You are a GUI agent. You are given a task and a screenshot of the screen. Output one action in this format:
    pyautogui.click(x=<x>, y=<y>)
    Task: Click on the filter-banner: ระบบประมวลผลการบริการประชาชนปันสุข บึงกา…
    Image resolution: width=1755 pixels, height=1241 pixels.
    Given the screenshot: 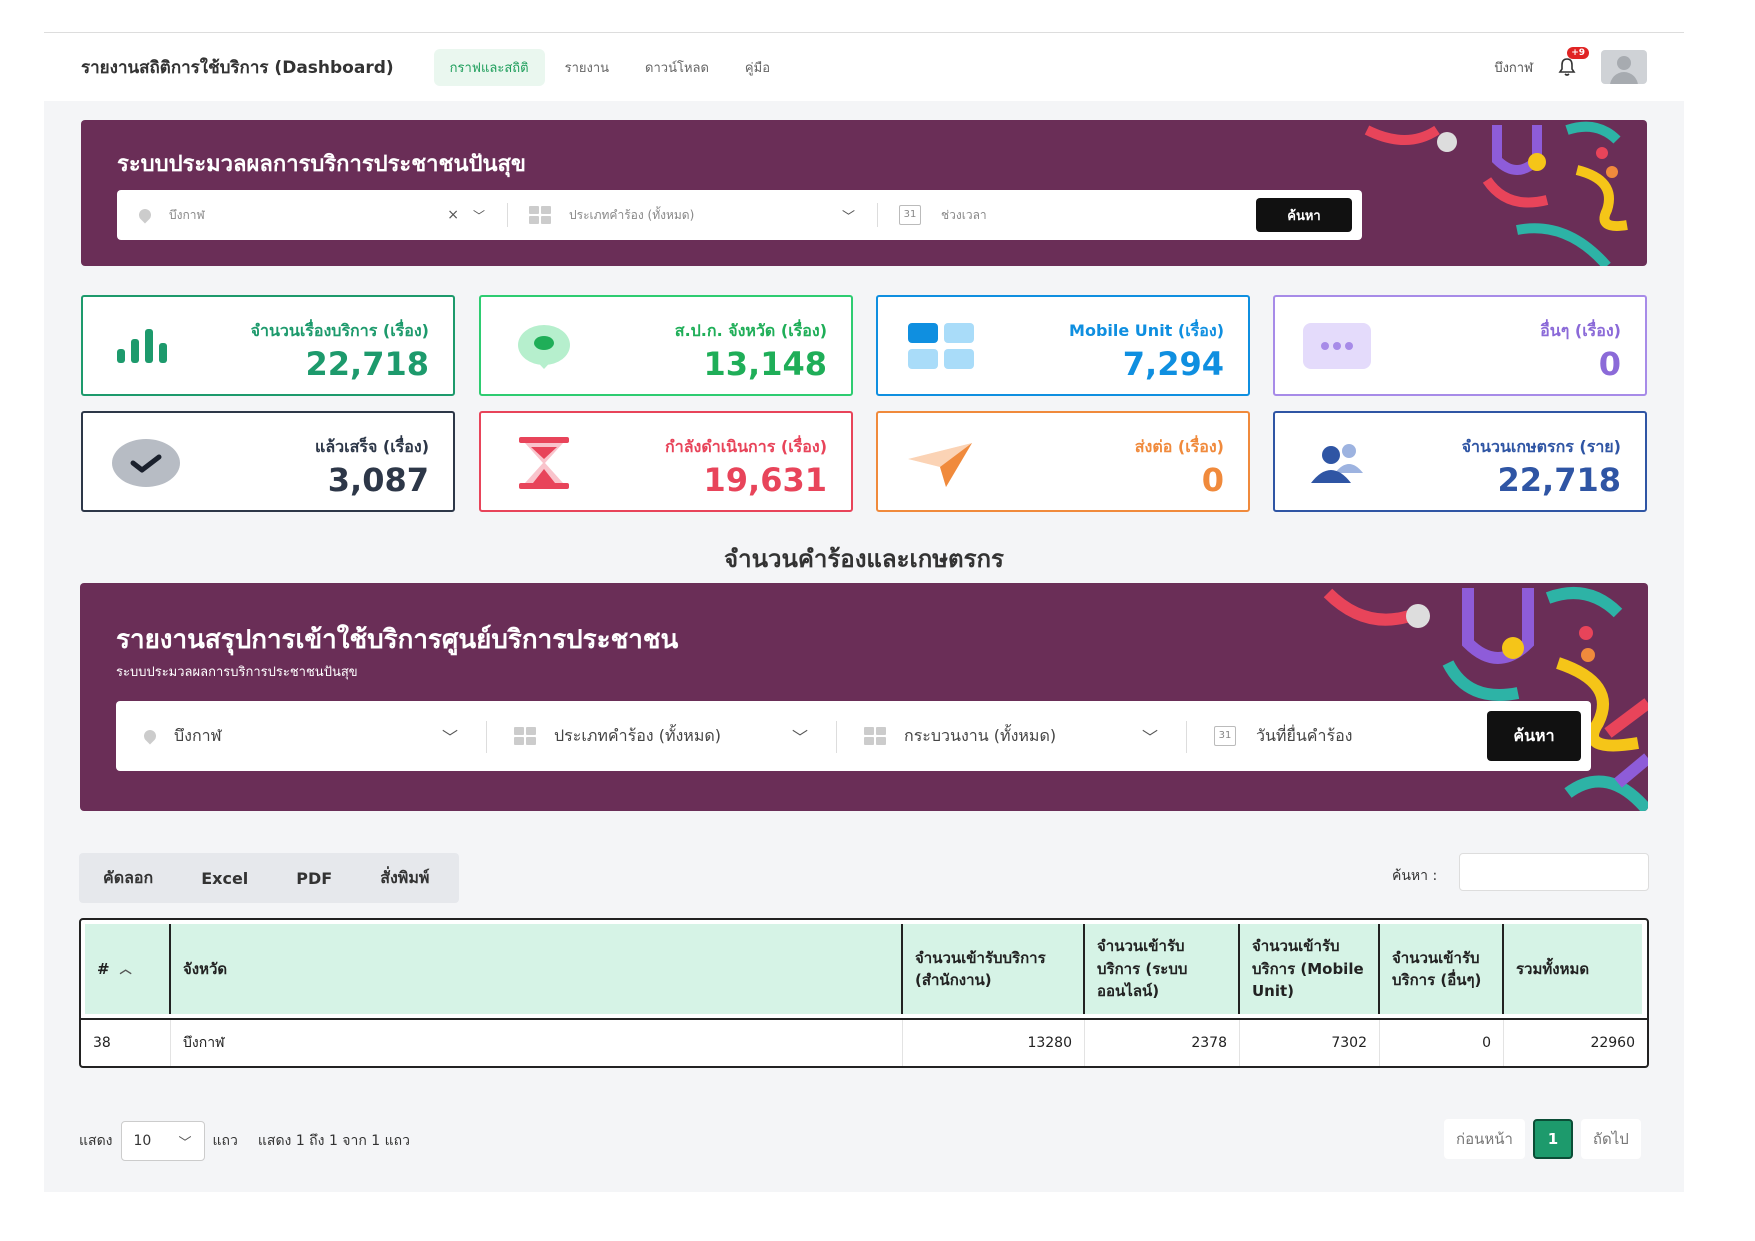 What is the action you would take?
    pyautogui.click(x=864, y=193)
    